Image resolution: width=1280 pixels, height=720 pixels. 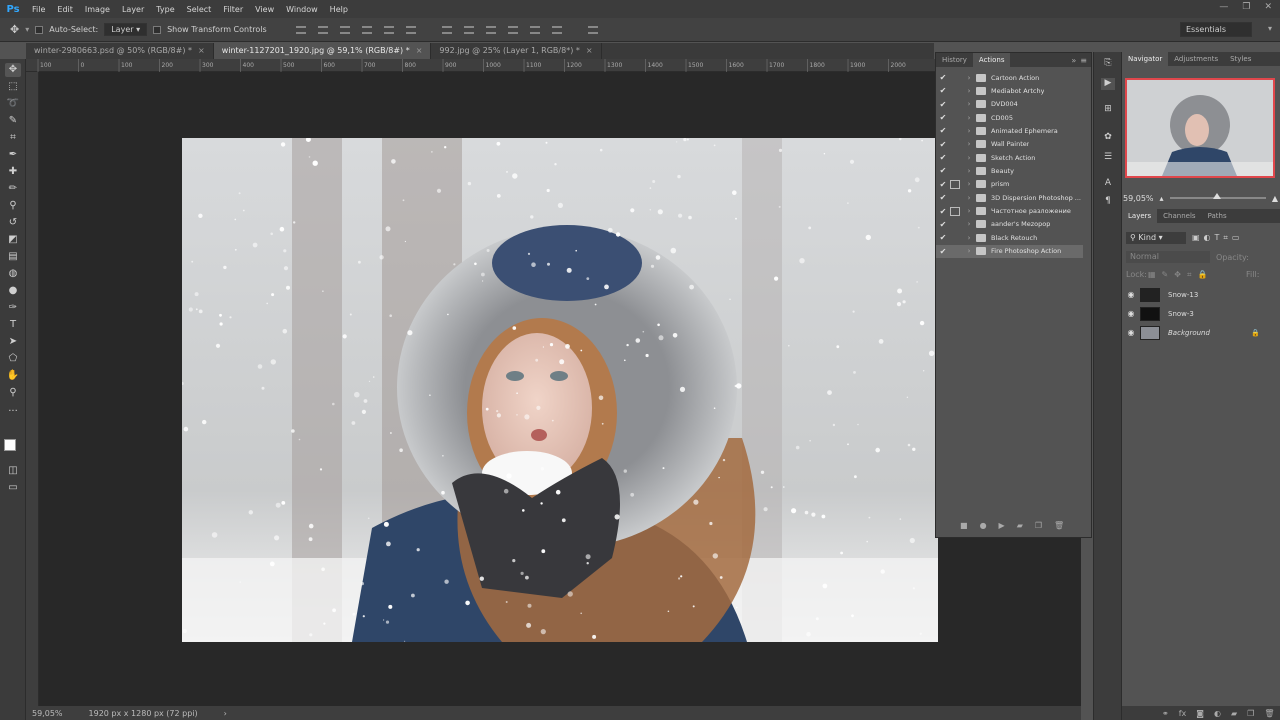 I want to click on menu-type: Type, so click(x=165, y=9).